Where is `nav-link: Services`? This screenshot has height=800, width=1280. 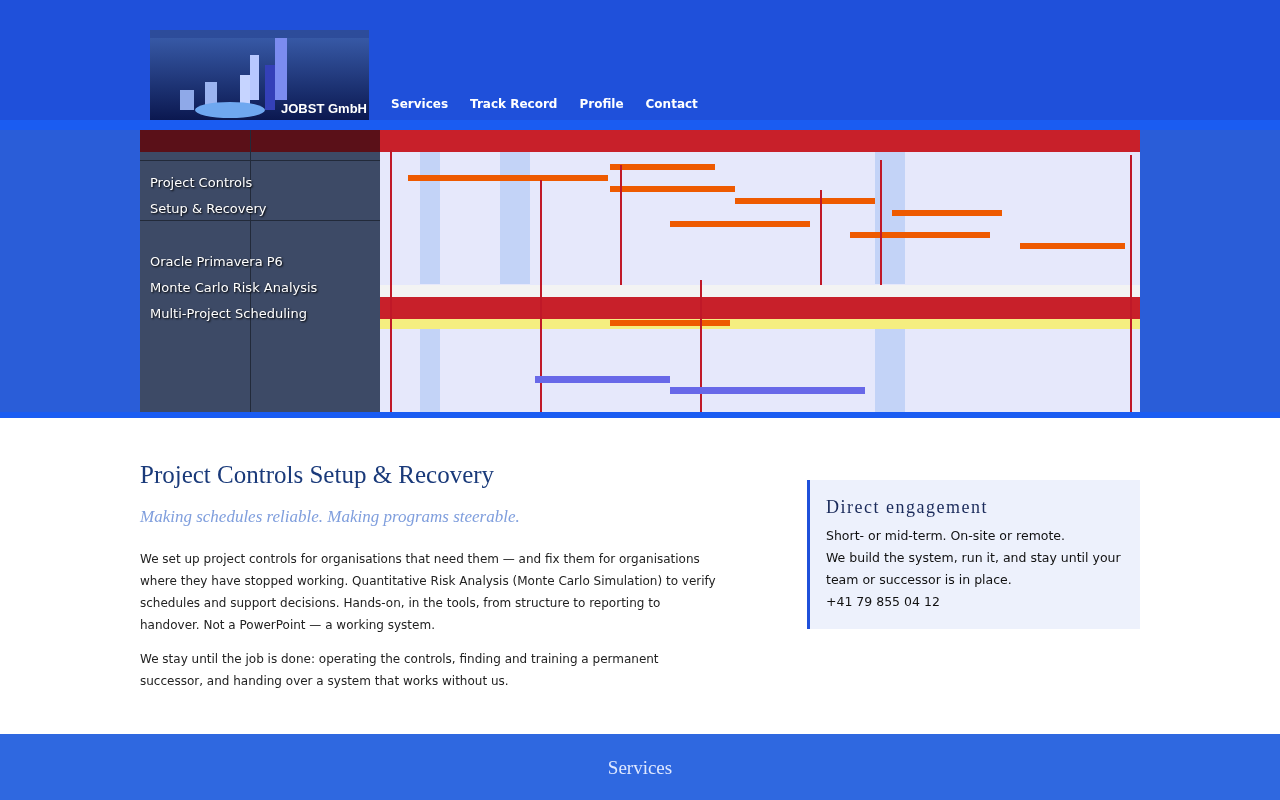
nav-link: Services is located at coordinates (420, 104).